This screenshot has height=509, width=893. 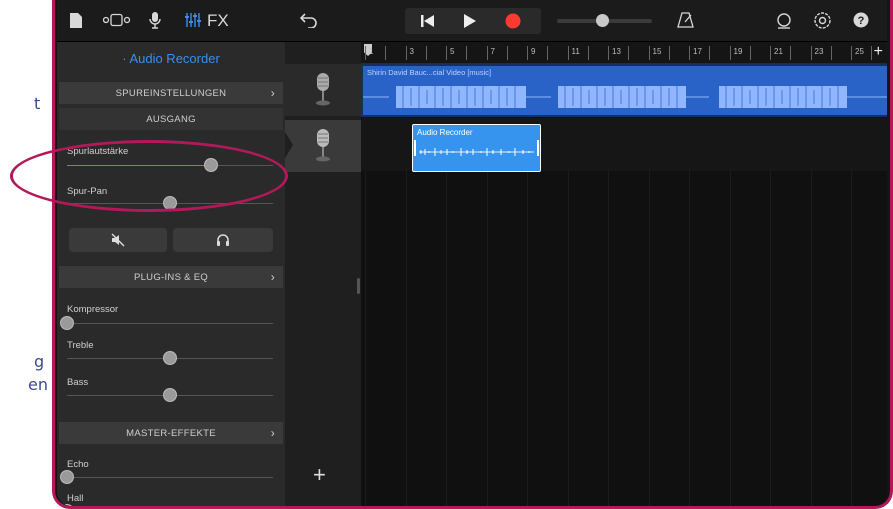 What do you see at coordinates (819, 51) in the screenshot?
I see `ruler-bar-number: 23` at bounding box center [819, 51].